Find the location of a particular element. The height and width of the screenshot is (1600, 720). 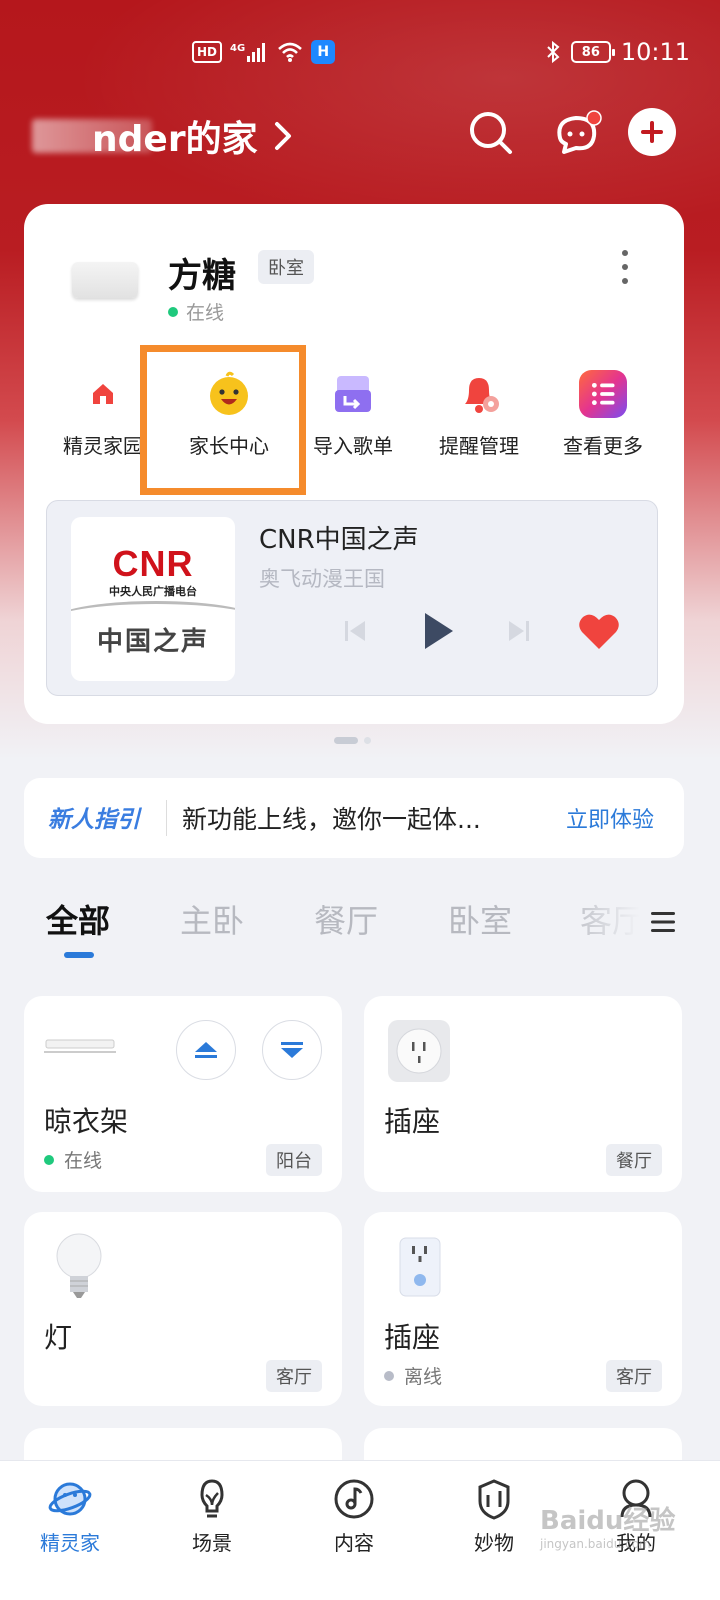

device-room-chip: 卧室 is located at coordinates (286, 267).